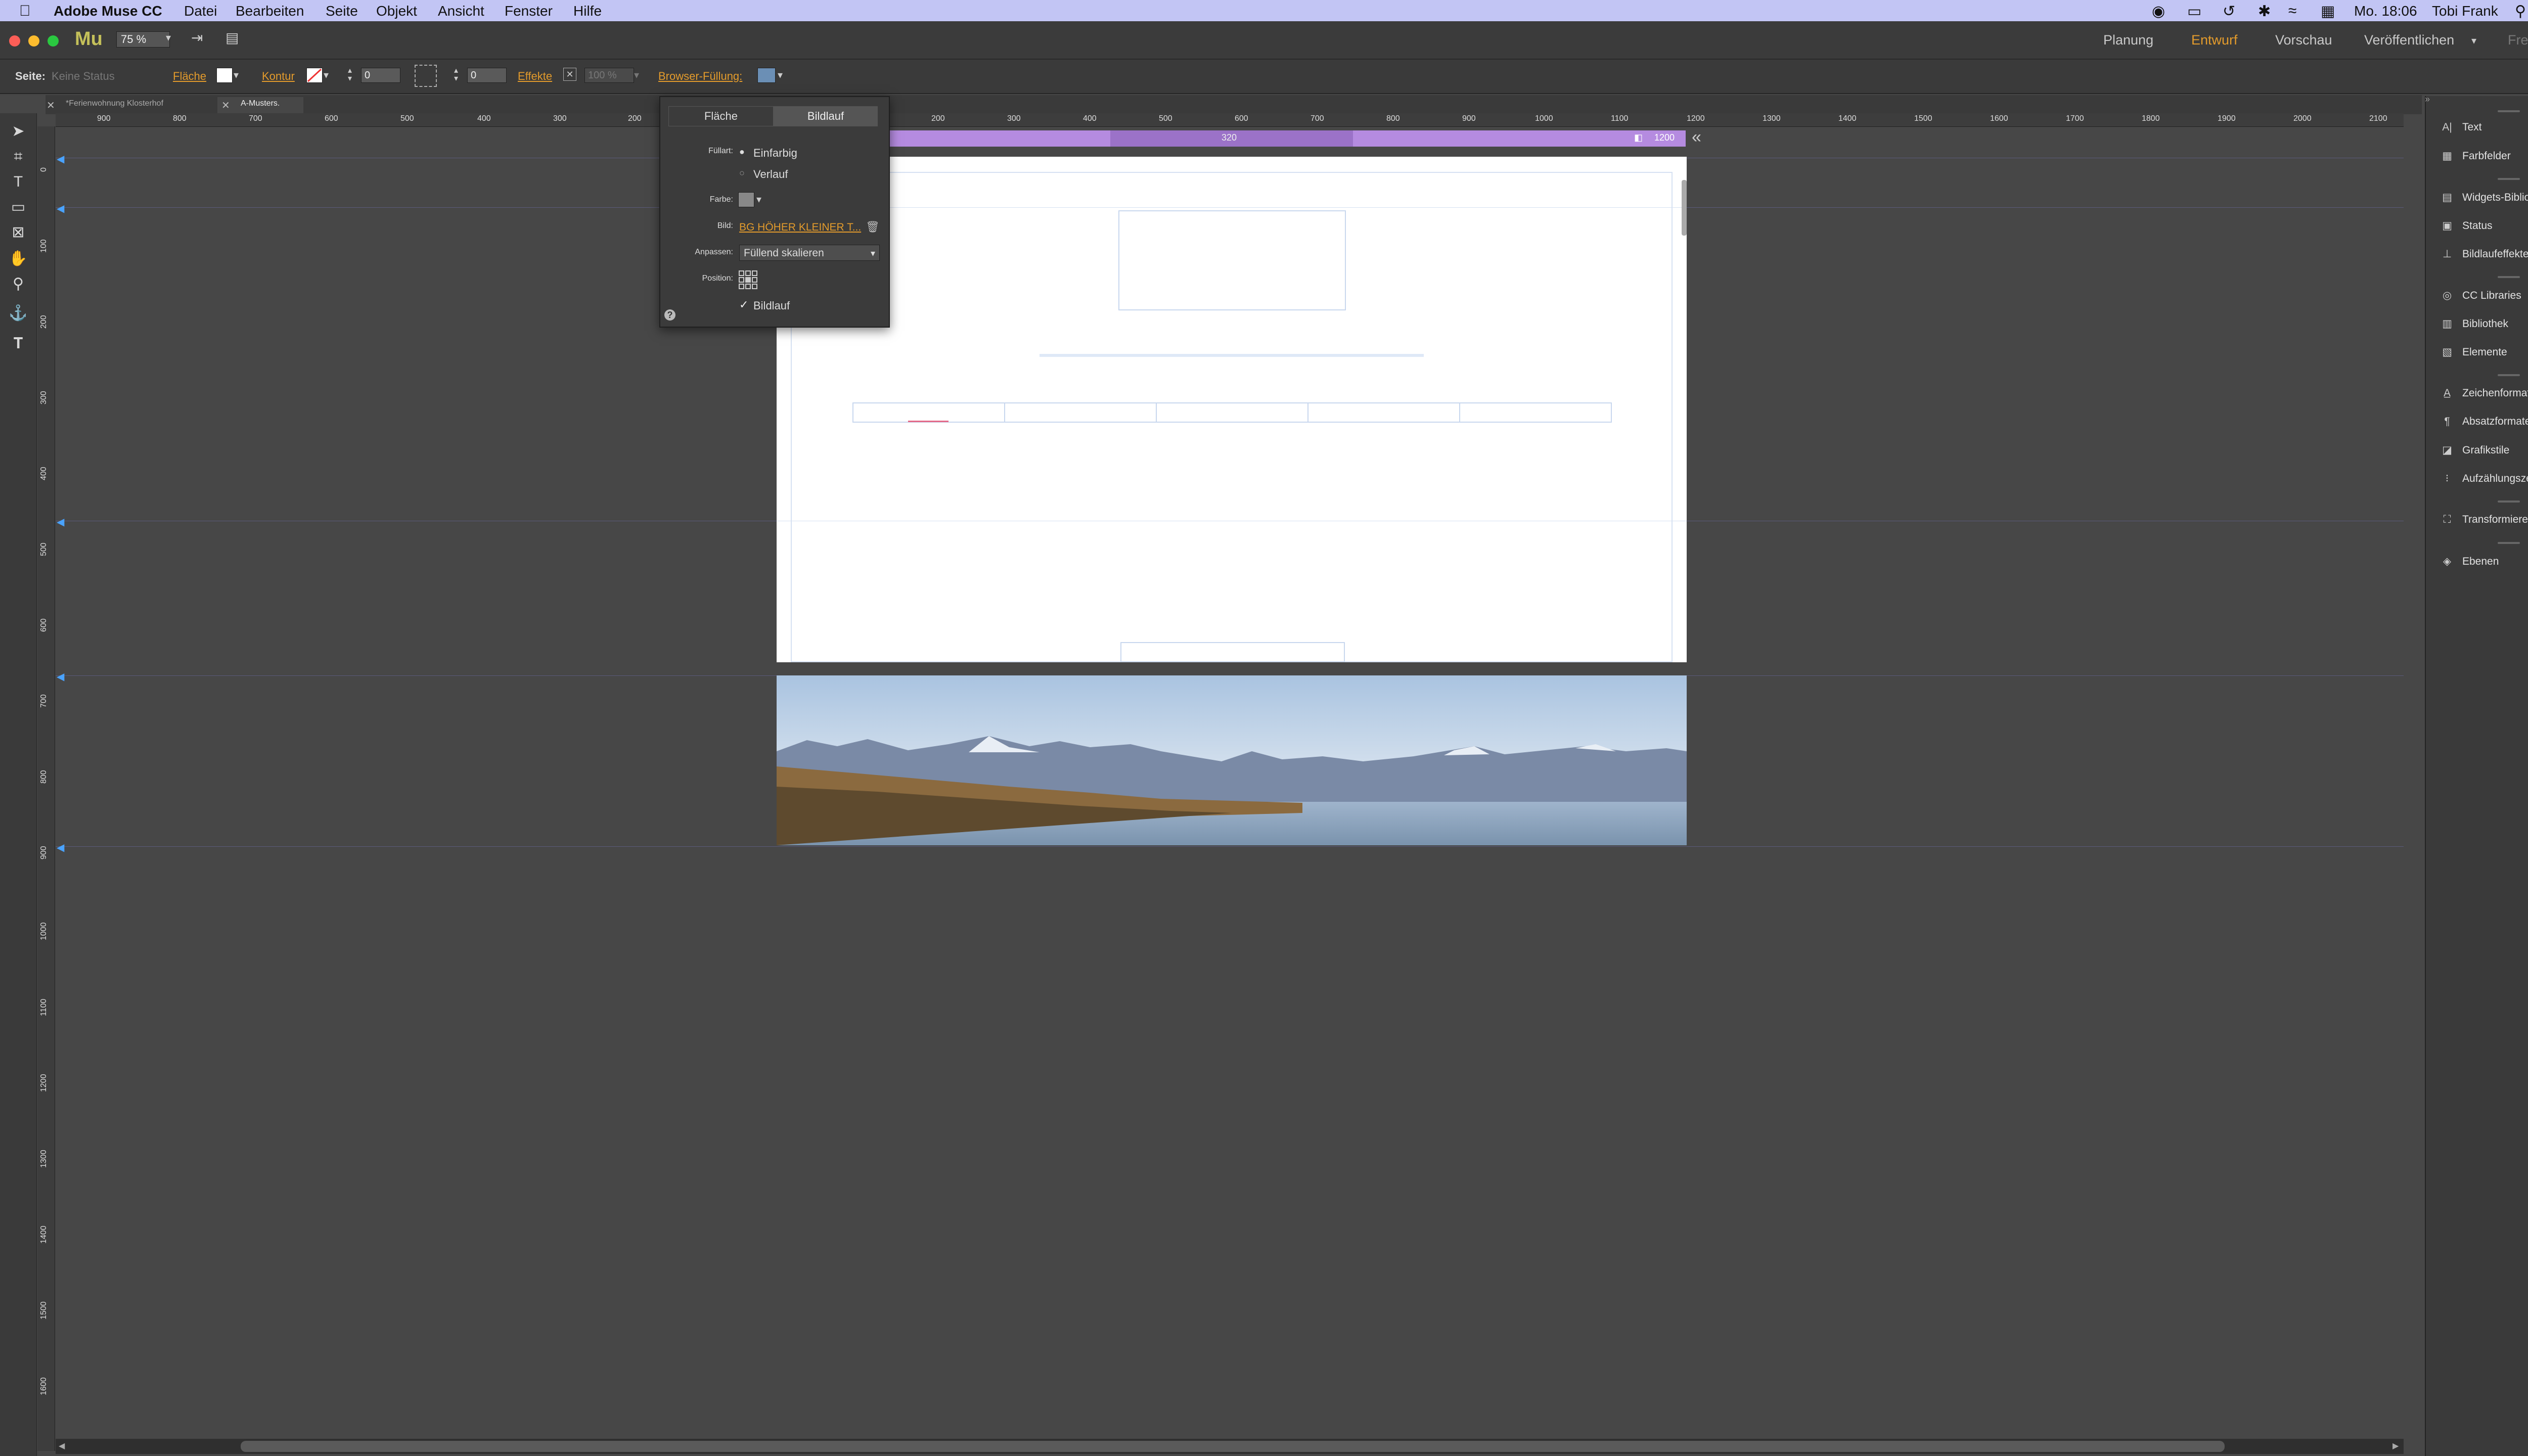 The image size is (2528, 1456). I want to click on effects-icon: ✕, so click(569, 74).